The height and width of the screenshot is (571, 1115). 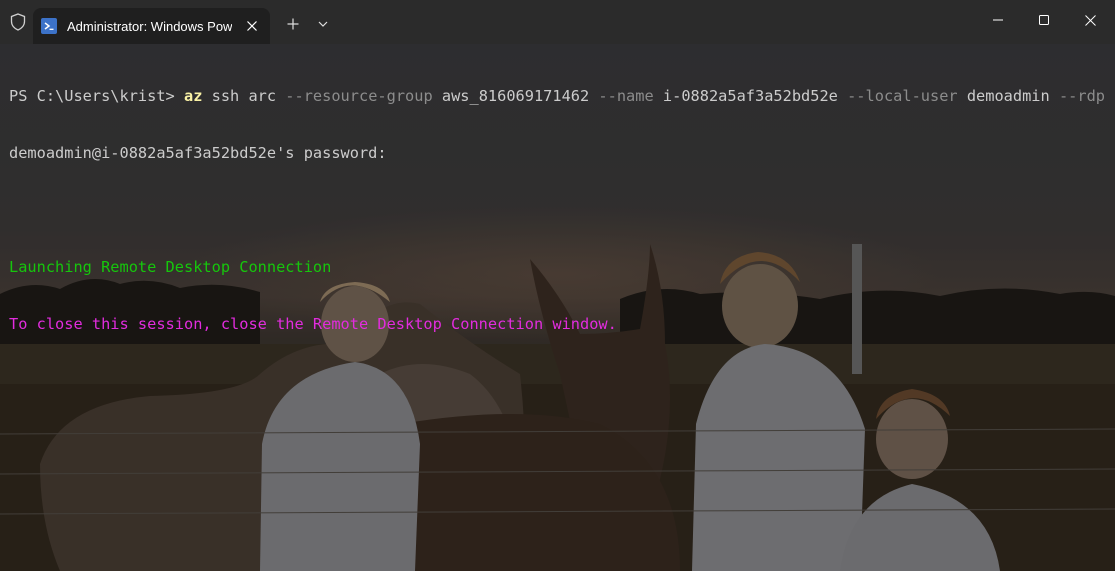 I want to click on powershell-icon, so click(x=49, y=26).